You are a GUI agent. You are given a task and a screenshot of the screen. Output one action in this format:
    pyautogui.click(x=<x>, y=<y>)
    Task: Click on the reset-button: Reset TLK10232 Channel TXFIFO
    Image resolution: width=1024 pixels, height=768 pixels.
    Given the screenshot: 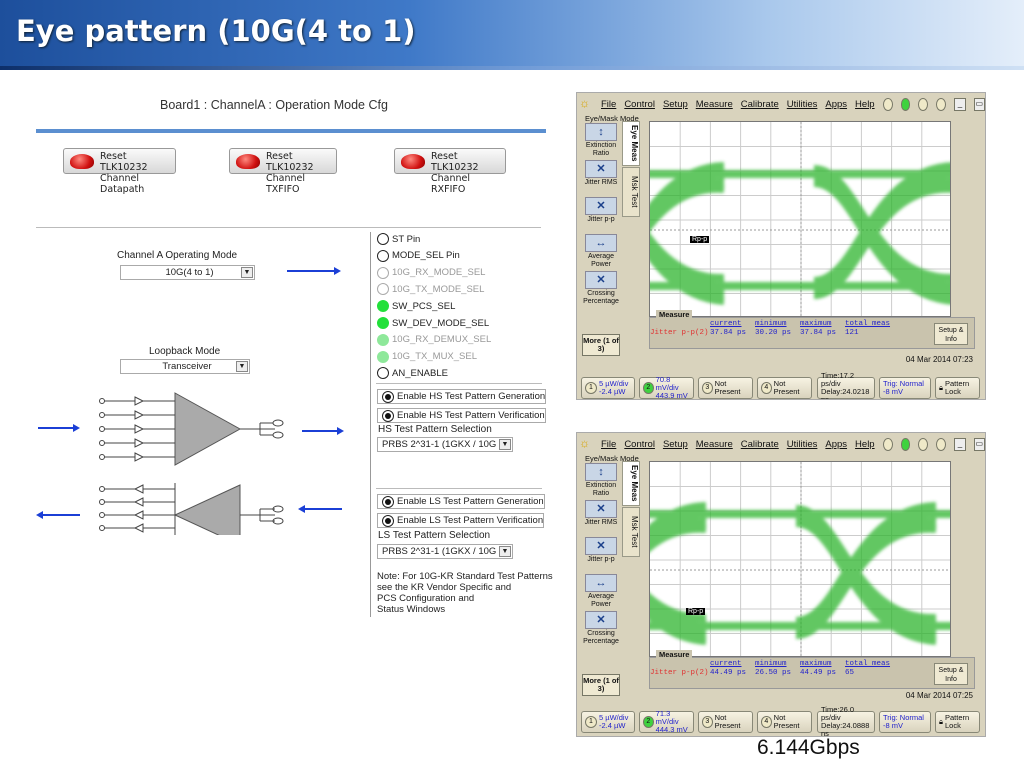 What is the action you would take?
    pyautogui.click(x=283, y=171)
    